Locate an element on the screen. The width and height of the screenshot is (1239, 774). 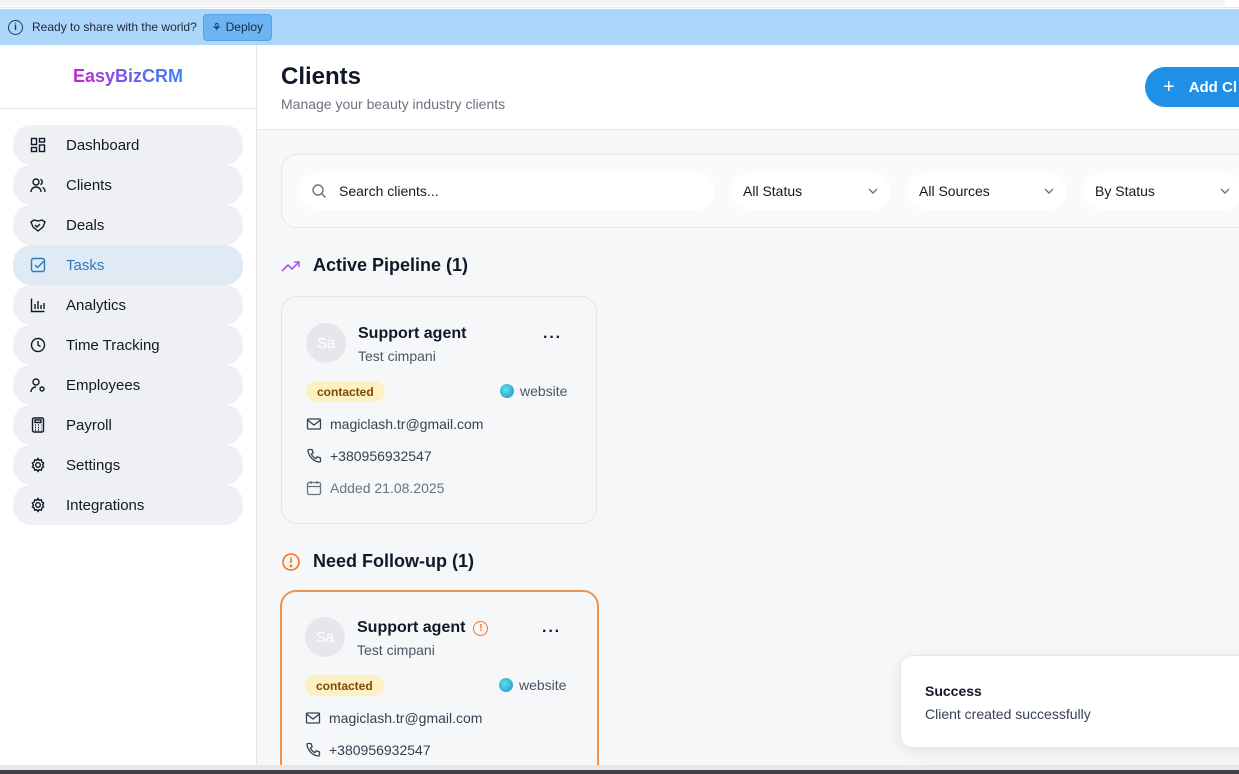
tree-icon: ⚘ is located at coordinates (216, 27).